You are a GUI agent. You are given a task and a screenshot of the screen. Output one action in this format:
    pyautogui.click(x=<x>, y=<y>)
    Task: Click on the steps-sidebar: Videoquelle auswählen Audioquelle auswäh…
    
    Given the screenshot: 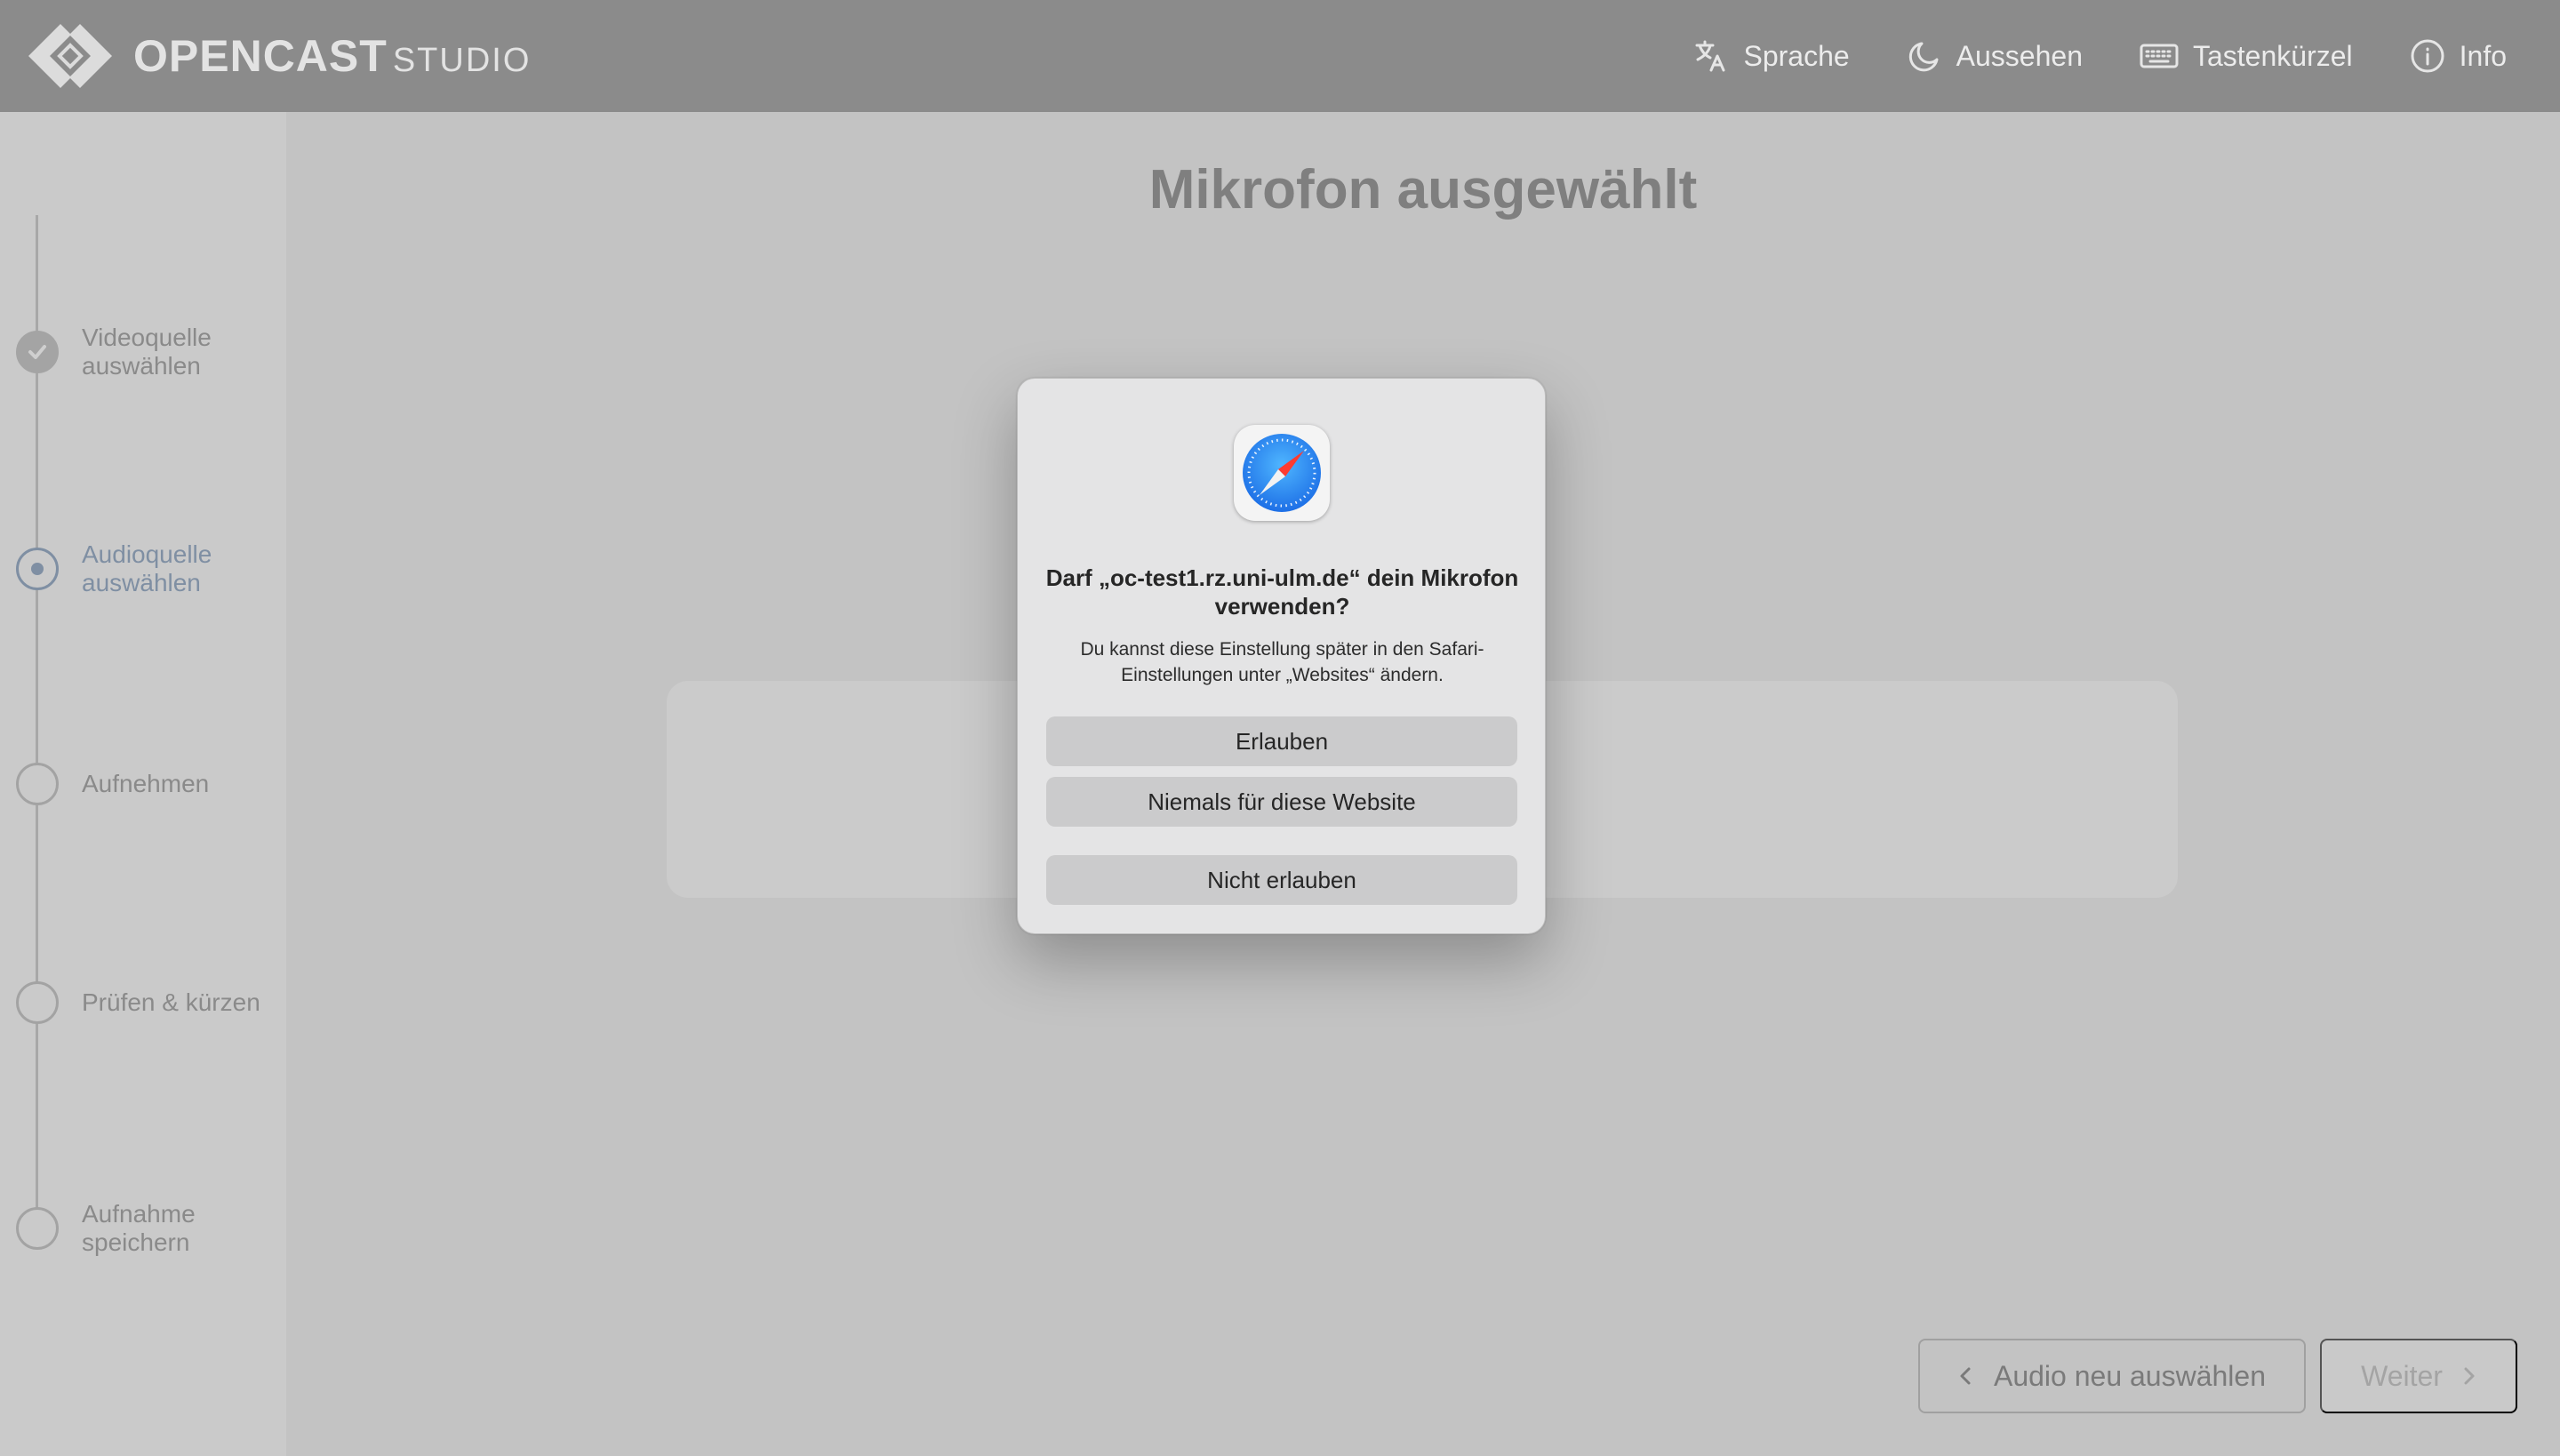 What is the action you would take?
    pyautogui.click(x=143, y=784)
    